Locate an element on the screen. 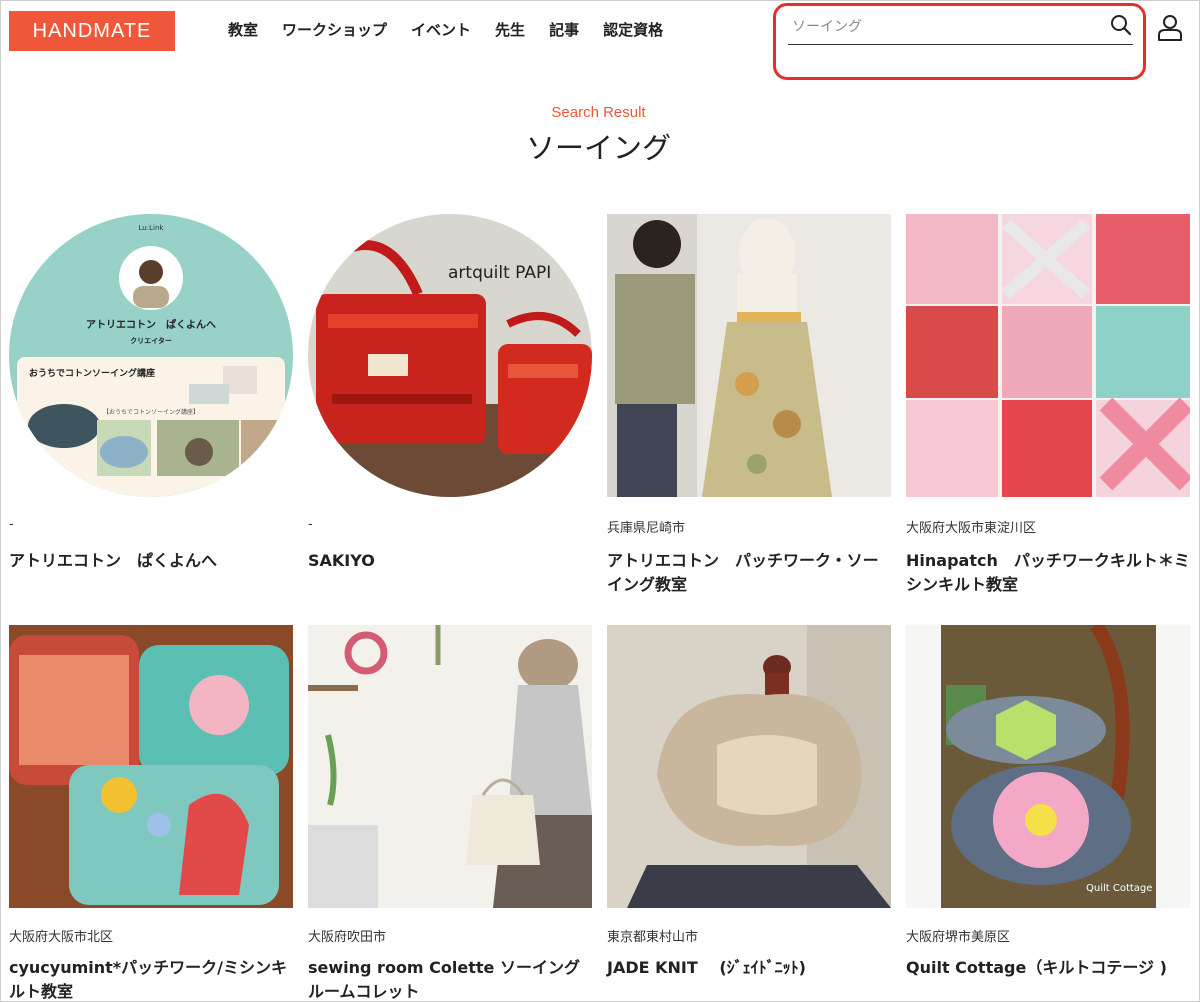 The width and height of the screenshot is (1200, 1002). svg-text: Lu:Link is located at coordinates (152, 228).